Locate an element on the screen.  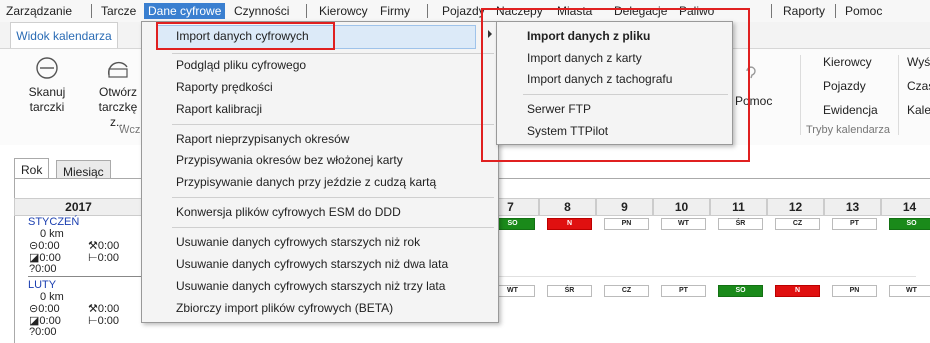
disc-scan-icon is located at coordinates (47, 68).